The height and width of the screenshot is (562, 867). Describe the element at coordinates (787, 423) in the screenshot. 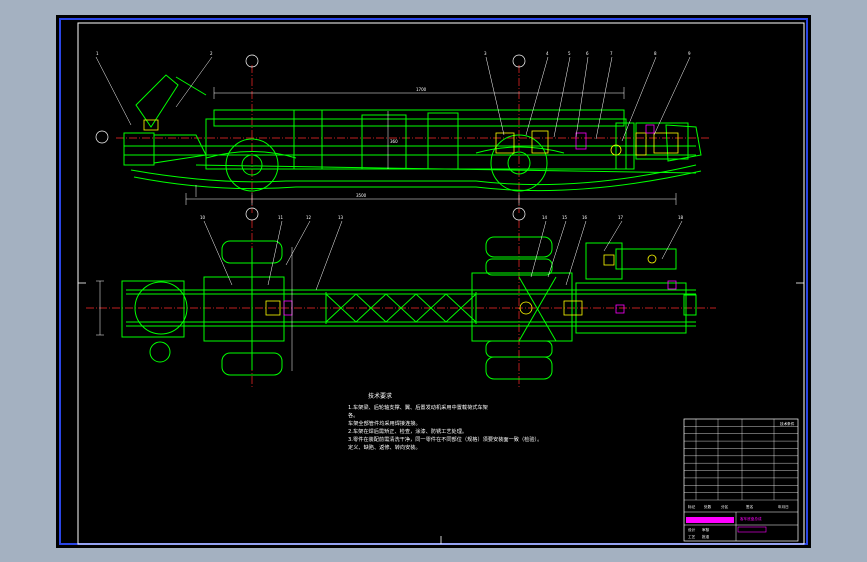

I see `tb-header: 技术条件` at that location.